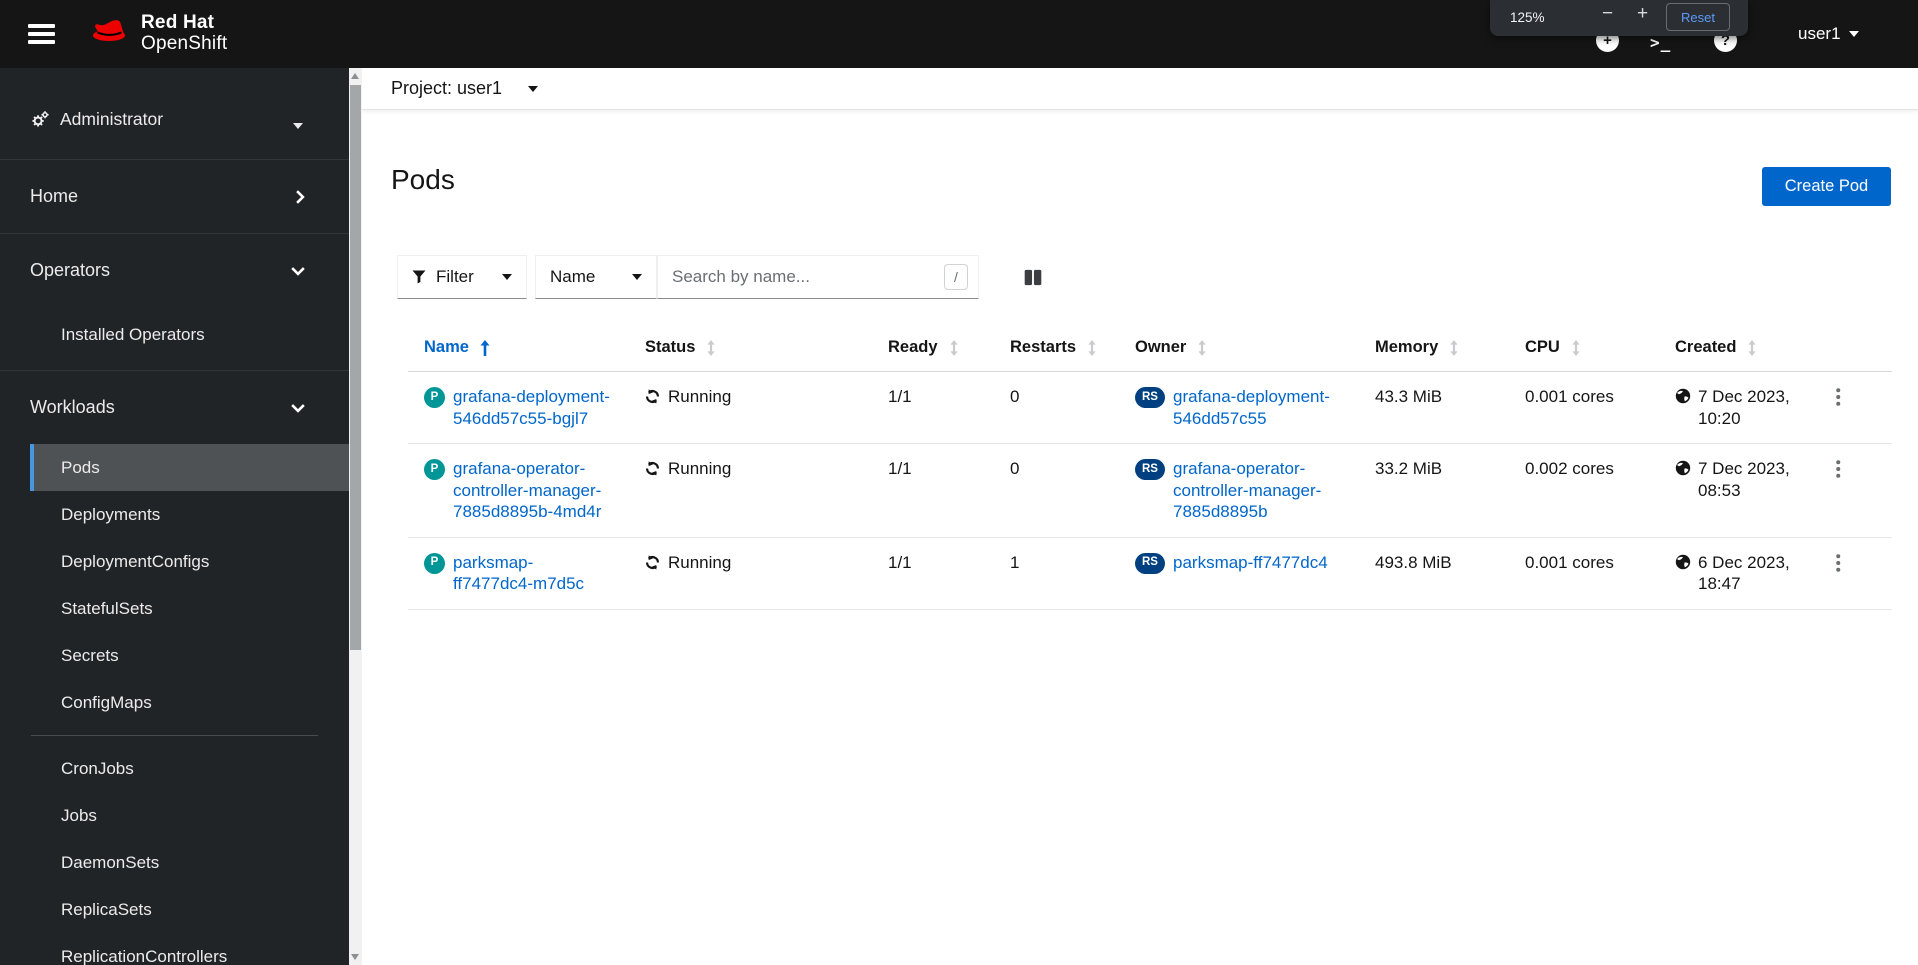 This screenshot has height=965, width=1918. I want to click on project-selector: Project: user1, so click(1140, 89).